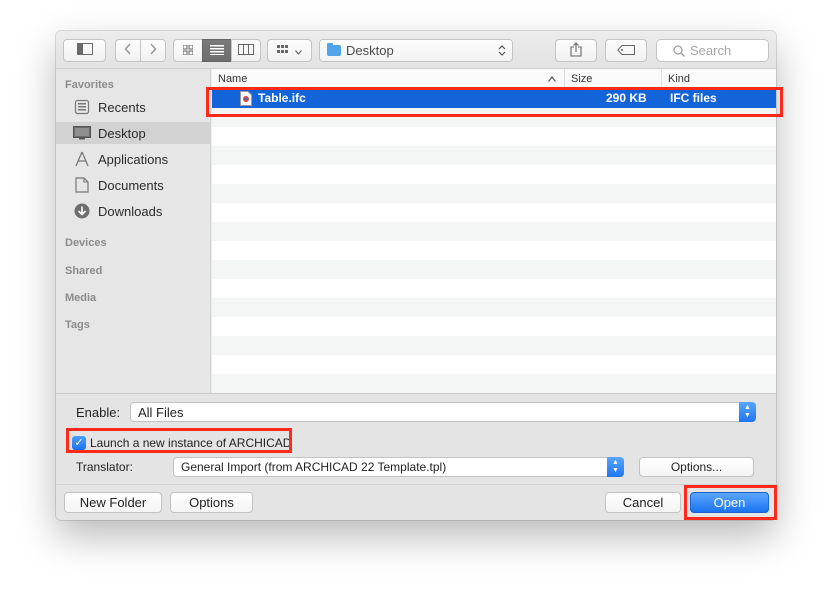 The width and height of the screenshot is (832, 601). I want to click on tag-icon, so click(626, 50).